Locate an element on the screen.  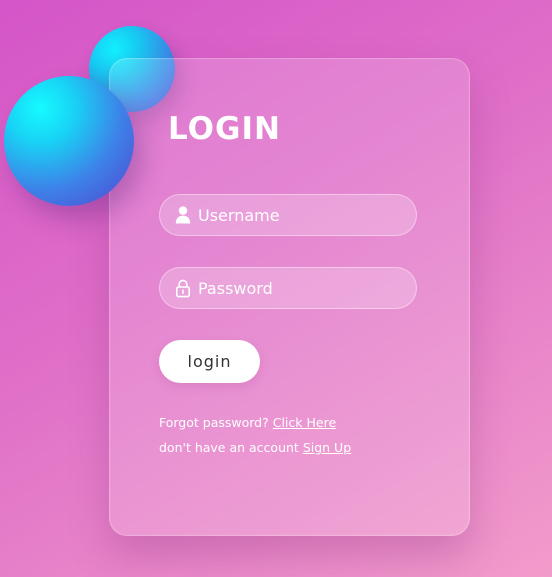
password-field is located at coordinates (288, 288).